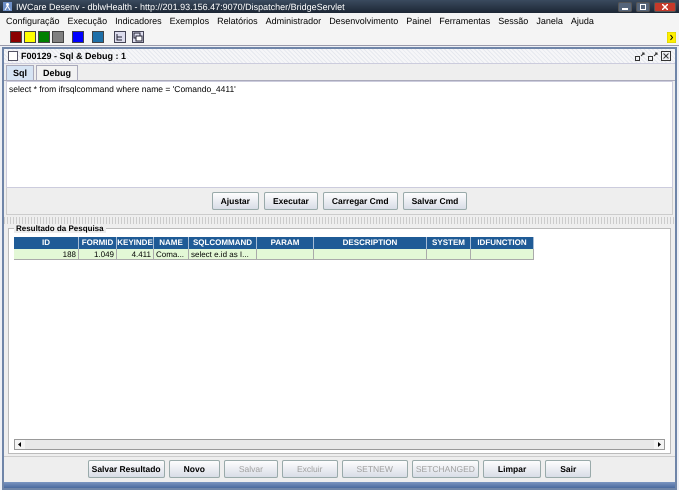  Describe the element at coordinates (671, 37) in the screenshot. I see `arrow-icon` at that location.